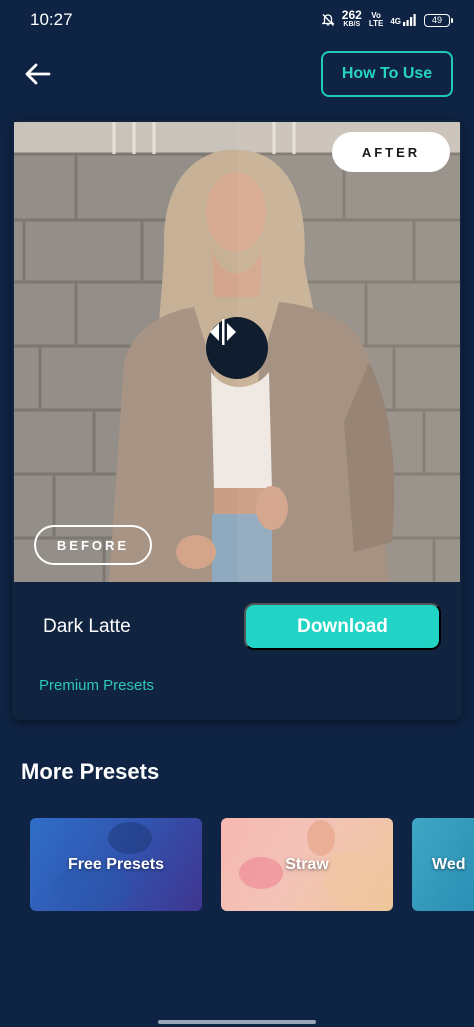 Image resolution: width=474 pixels, height=1027 pixels. Describe the element at coordinates (351, 18) in the screenshot. I see `network-speed: 262 KB/S` at that location.